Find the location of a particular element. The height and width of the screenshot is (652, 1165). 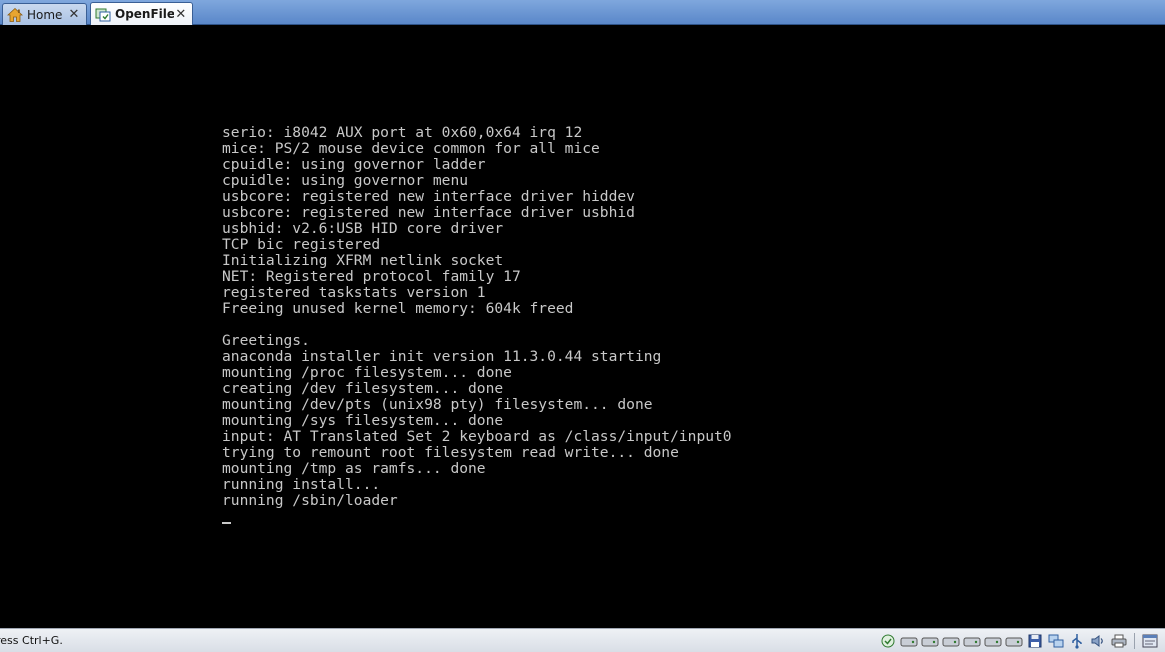

tab-home-label: Home is located at coordinates (45, 14).